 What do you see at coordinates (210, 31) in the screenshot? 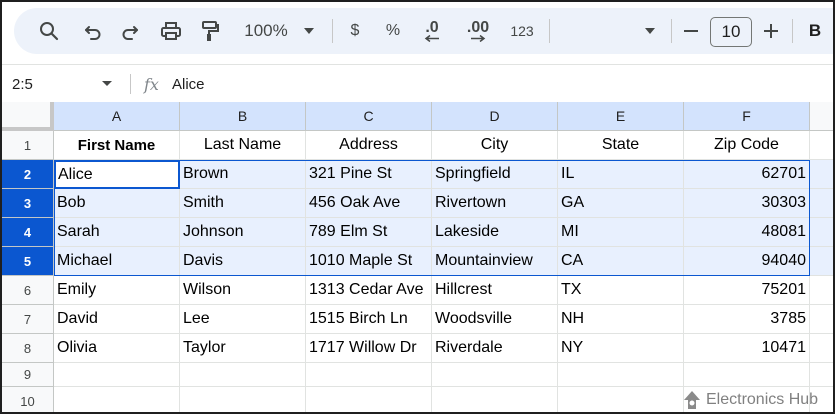
I see `paint-format-icon` at bounding box center [210, 31].